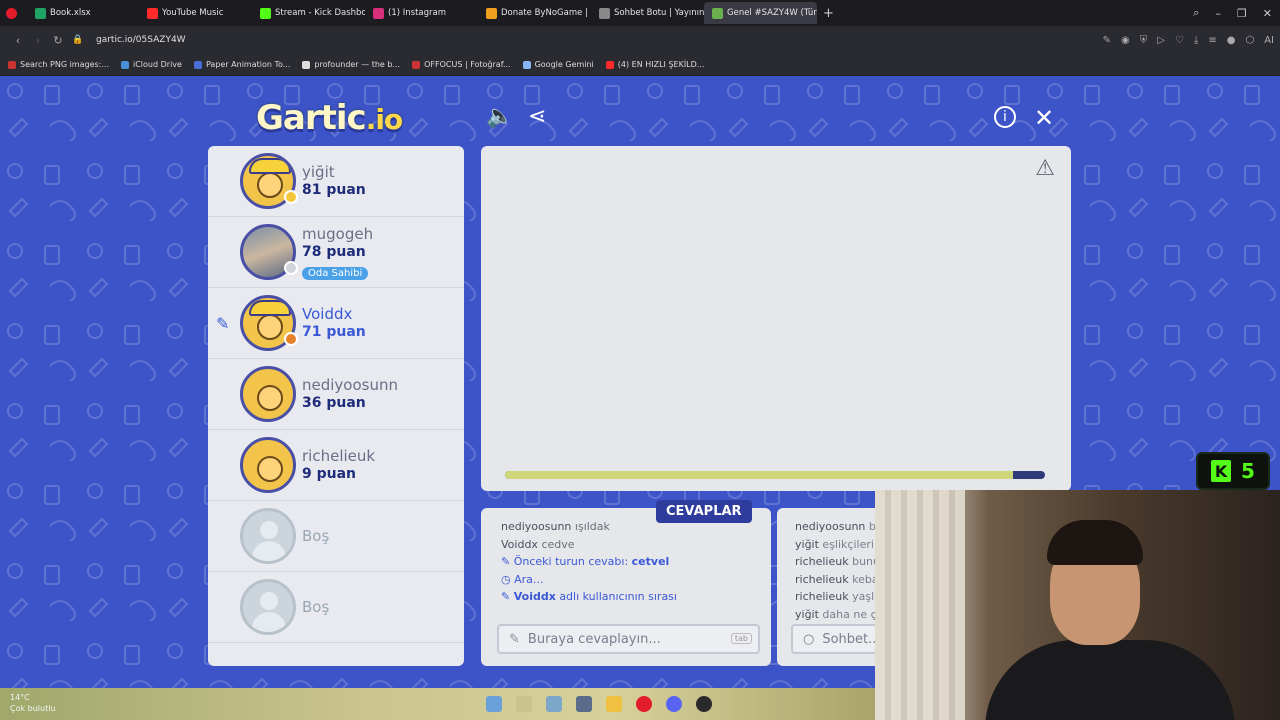  What do you see at coordinates (1196, 13) in the screenshot?
I see `search-tabs-icon: ⌕` at bounding box center [1196, 13].